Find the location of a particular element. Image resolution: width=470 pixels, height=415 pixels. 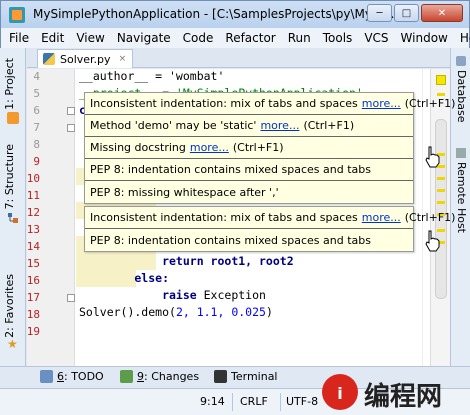

line-number: 10 is located at coordinates (33, 178).